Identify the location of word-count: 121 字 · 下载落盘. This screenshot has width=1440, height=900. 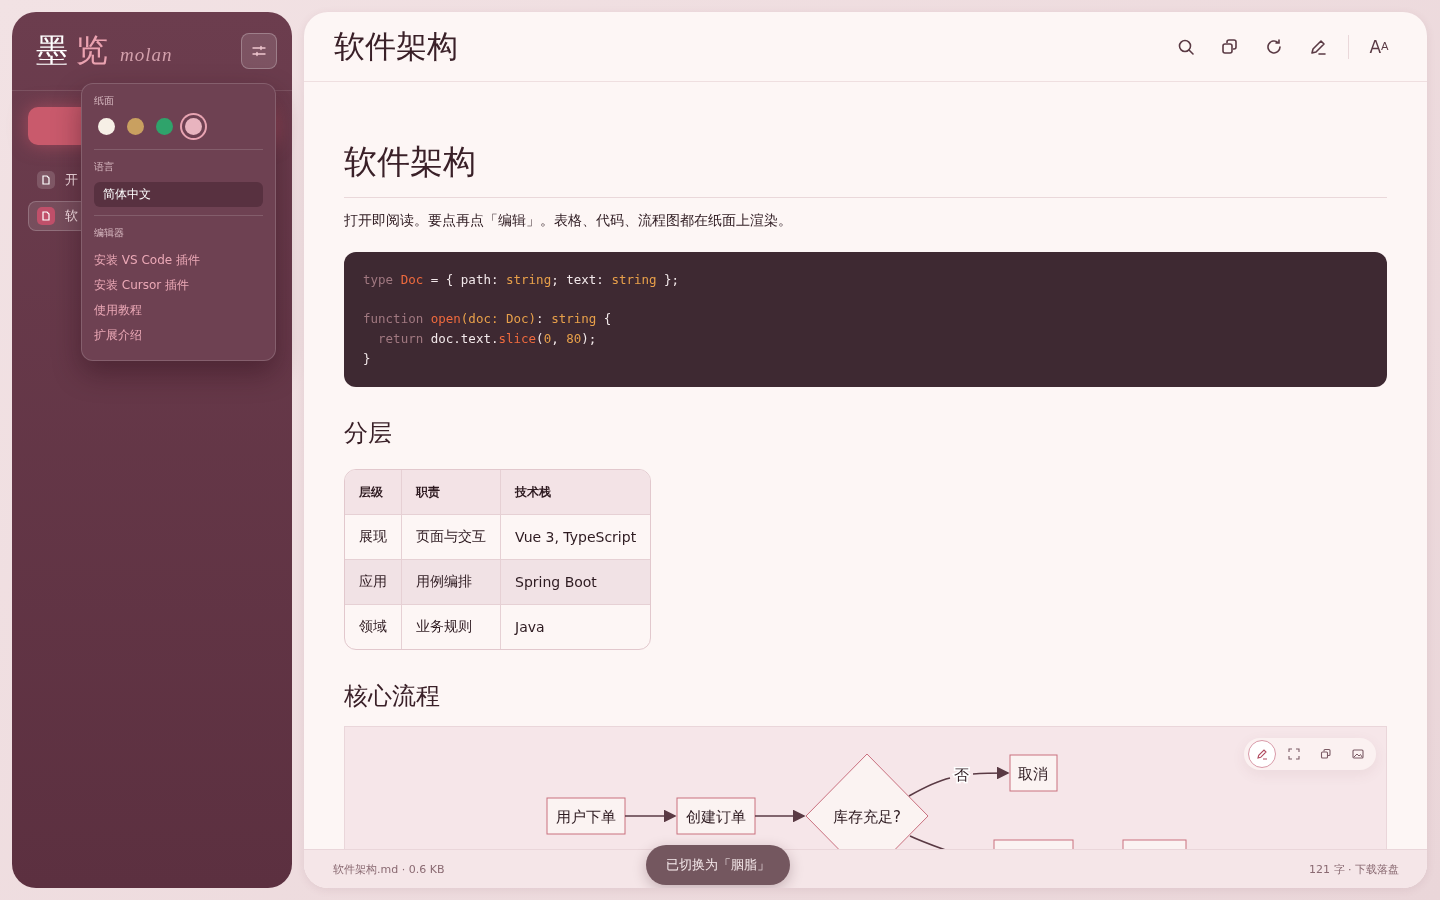
(1354, 869).